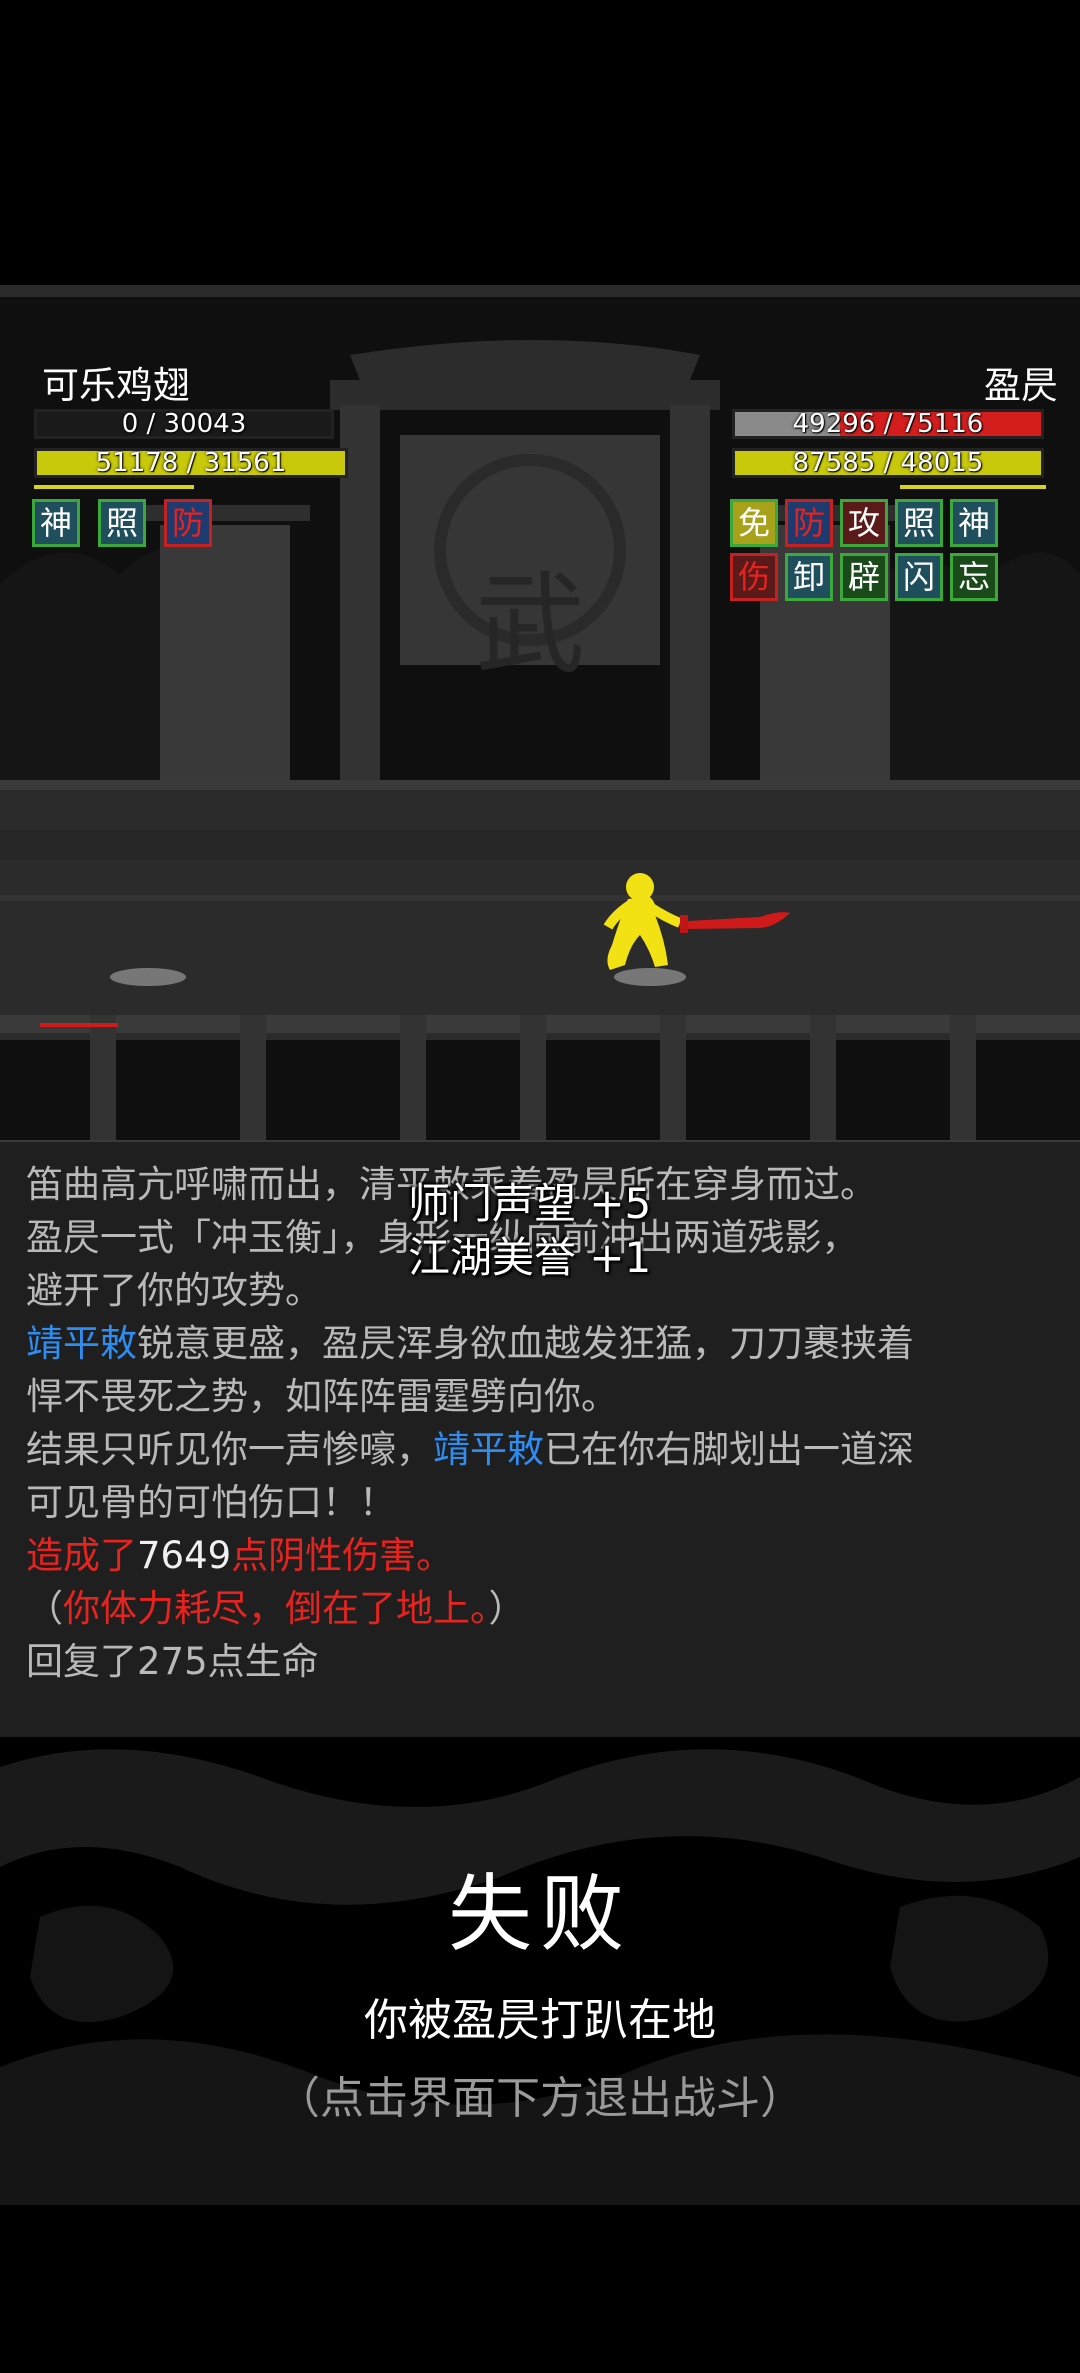 Image resolution: width=1080 pixels, height=2373 pixels. Describe the element at coordinates (538, 1555) in the screenshot. I see `log-line: 造成了7649点阴性伤害。` at that location.